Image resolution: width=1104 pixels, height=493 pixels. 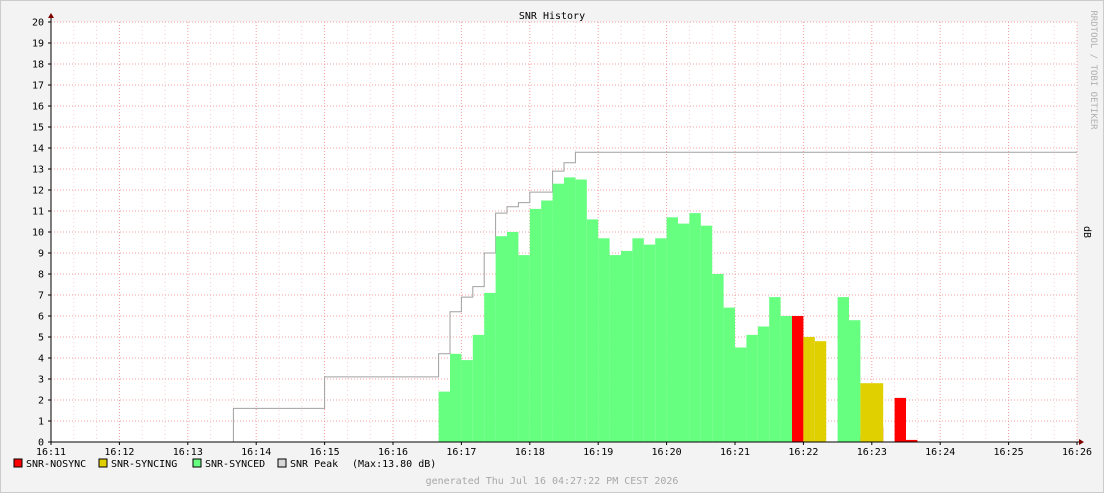 I want to click on legend-label: SNR-SYNCED, so click(x=235, y=464).